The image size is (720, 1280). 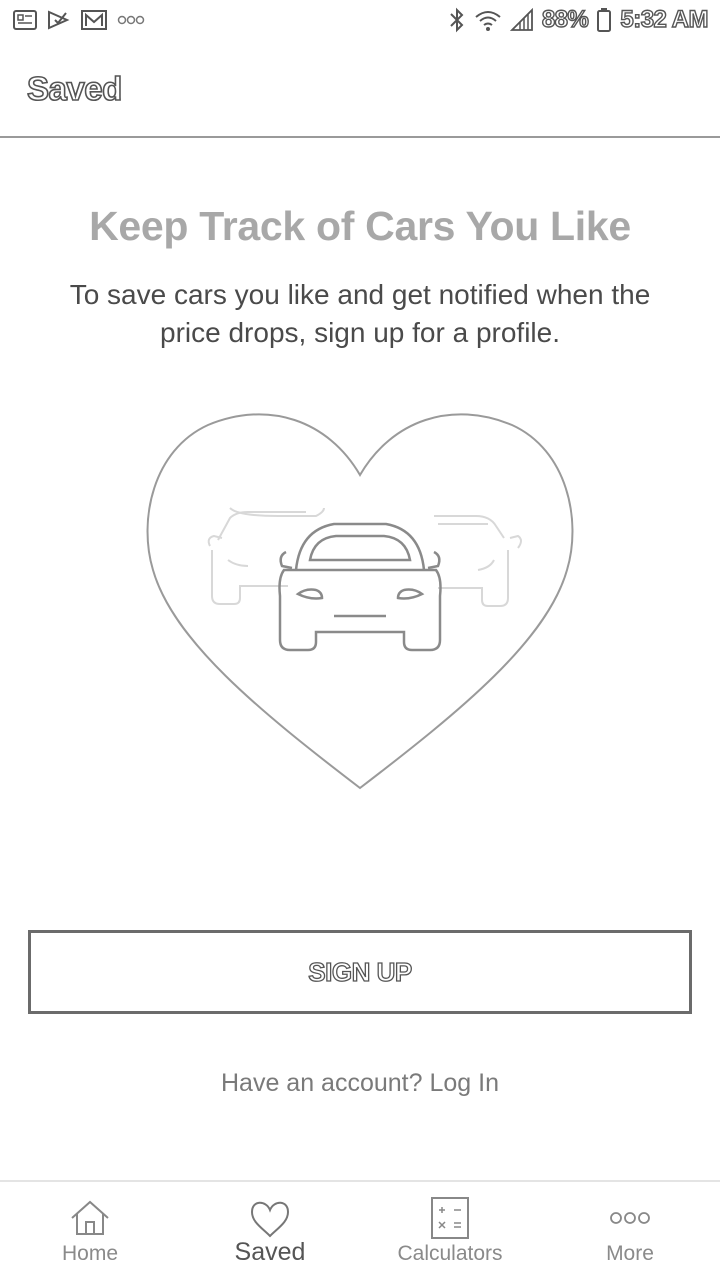 What do you see at coordinates (74, 88) in the screenshot?
I see `page-title: Saved` at bounding box center [74, 88].